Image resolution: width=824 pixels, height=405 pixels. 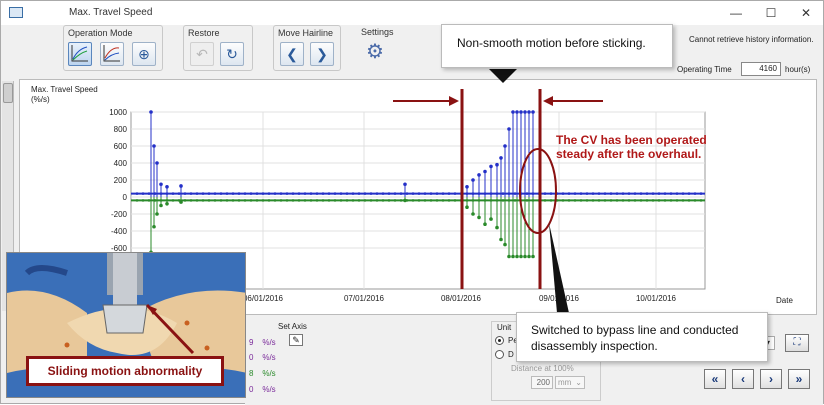 I want to click on previous-page-button: ‹, so click(x=743, y=379).